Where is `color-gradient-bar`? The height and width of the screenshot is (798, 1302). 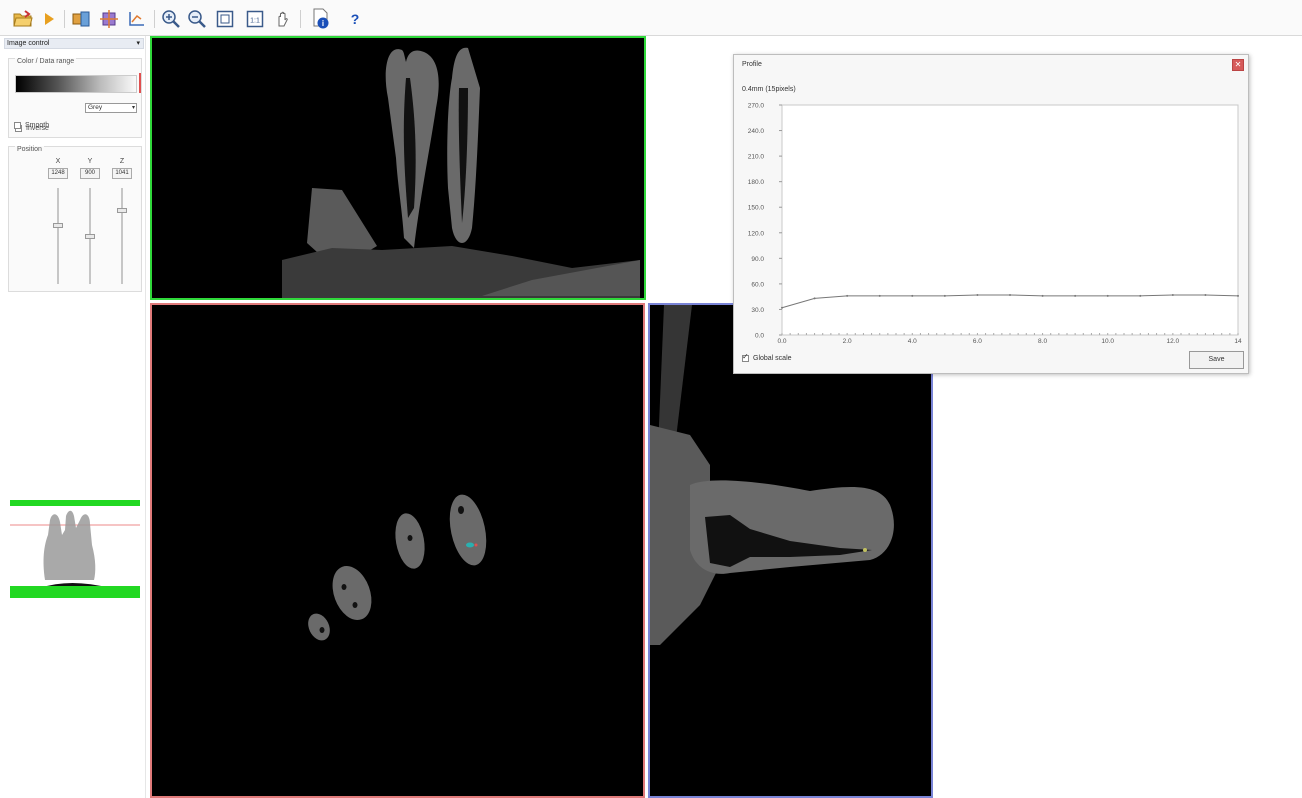
color-gradient-bar is located at coordinates (76, 84).